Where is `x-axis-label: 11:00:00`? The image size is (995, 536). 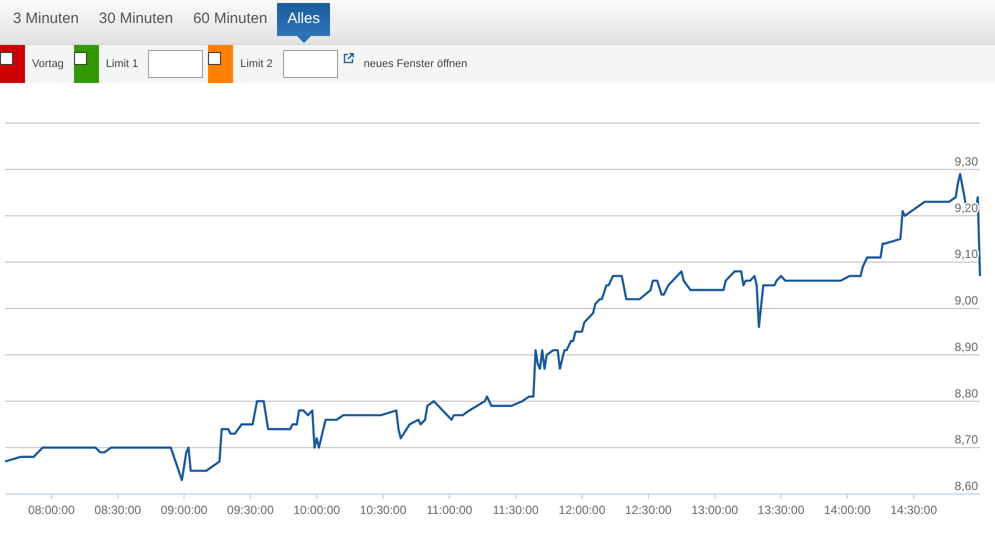 x-axis-label: 11:00:00 is located at coordinates (449, 510).